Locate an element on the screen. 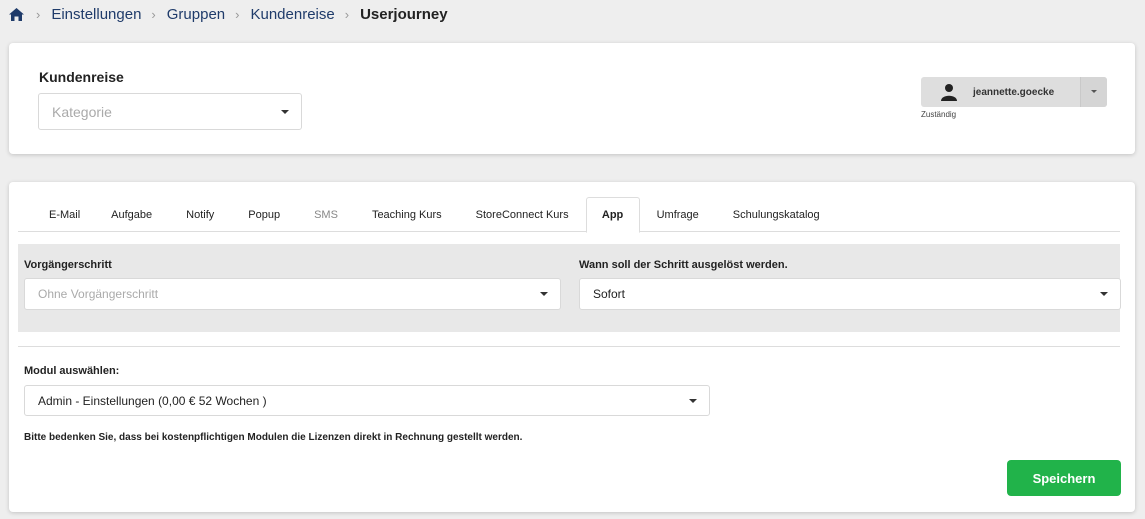 This screenshot has width=1145, height=519. breadcrumb-current: Userjourney is located at coordinates (404, 14).